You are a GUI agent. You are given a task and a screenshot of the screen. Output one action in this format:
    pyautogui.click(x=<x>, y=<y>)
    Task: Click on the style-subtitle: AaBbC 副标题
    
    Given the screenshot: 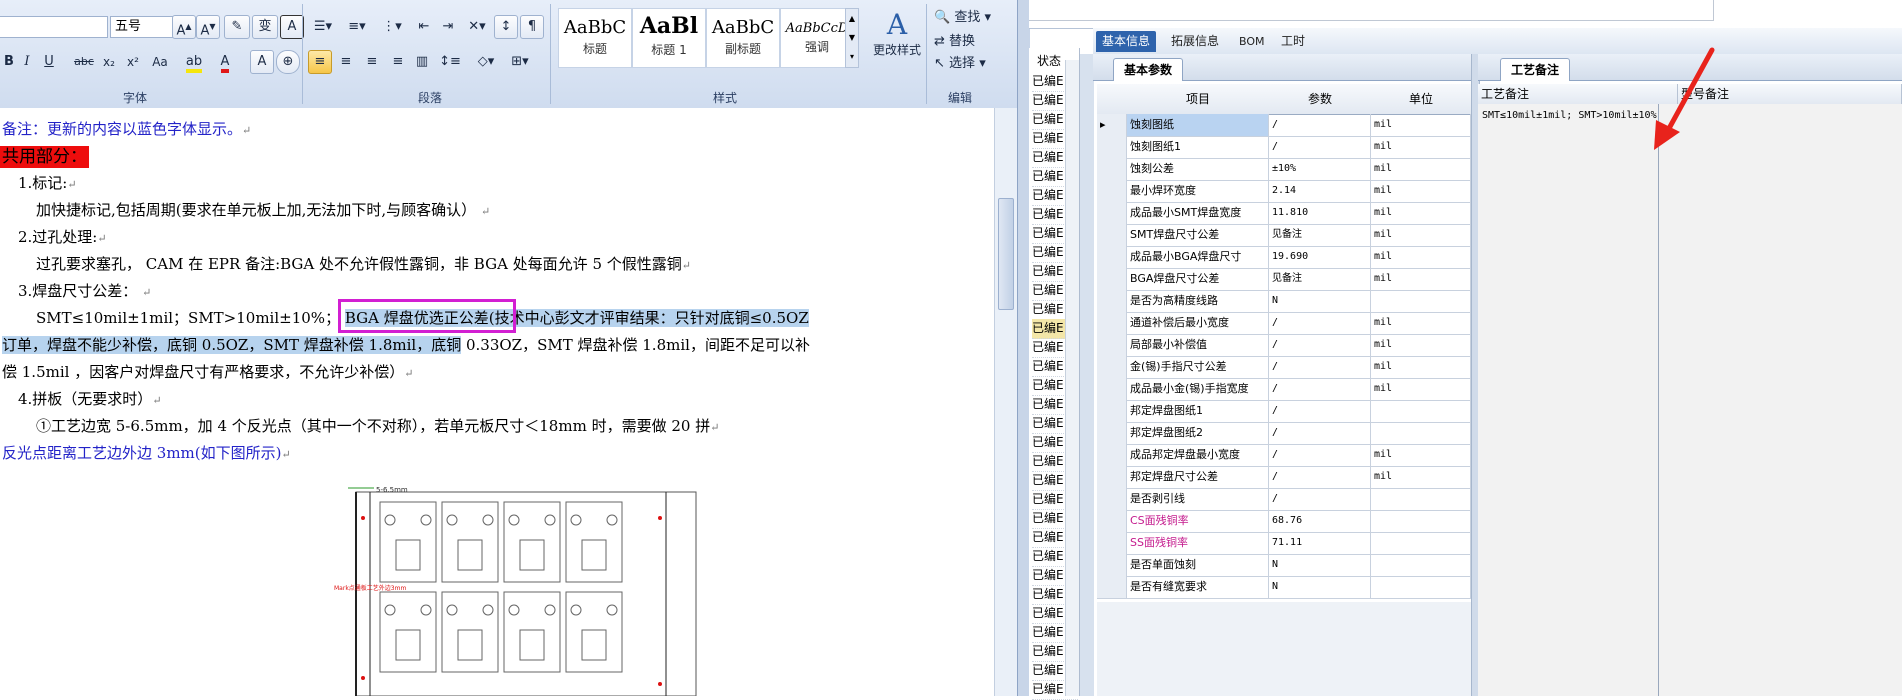 What is the action you would take?
    pyautogui.click(x=743, y=38)
    